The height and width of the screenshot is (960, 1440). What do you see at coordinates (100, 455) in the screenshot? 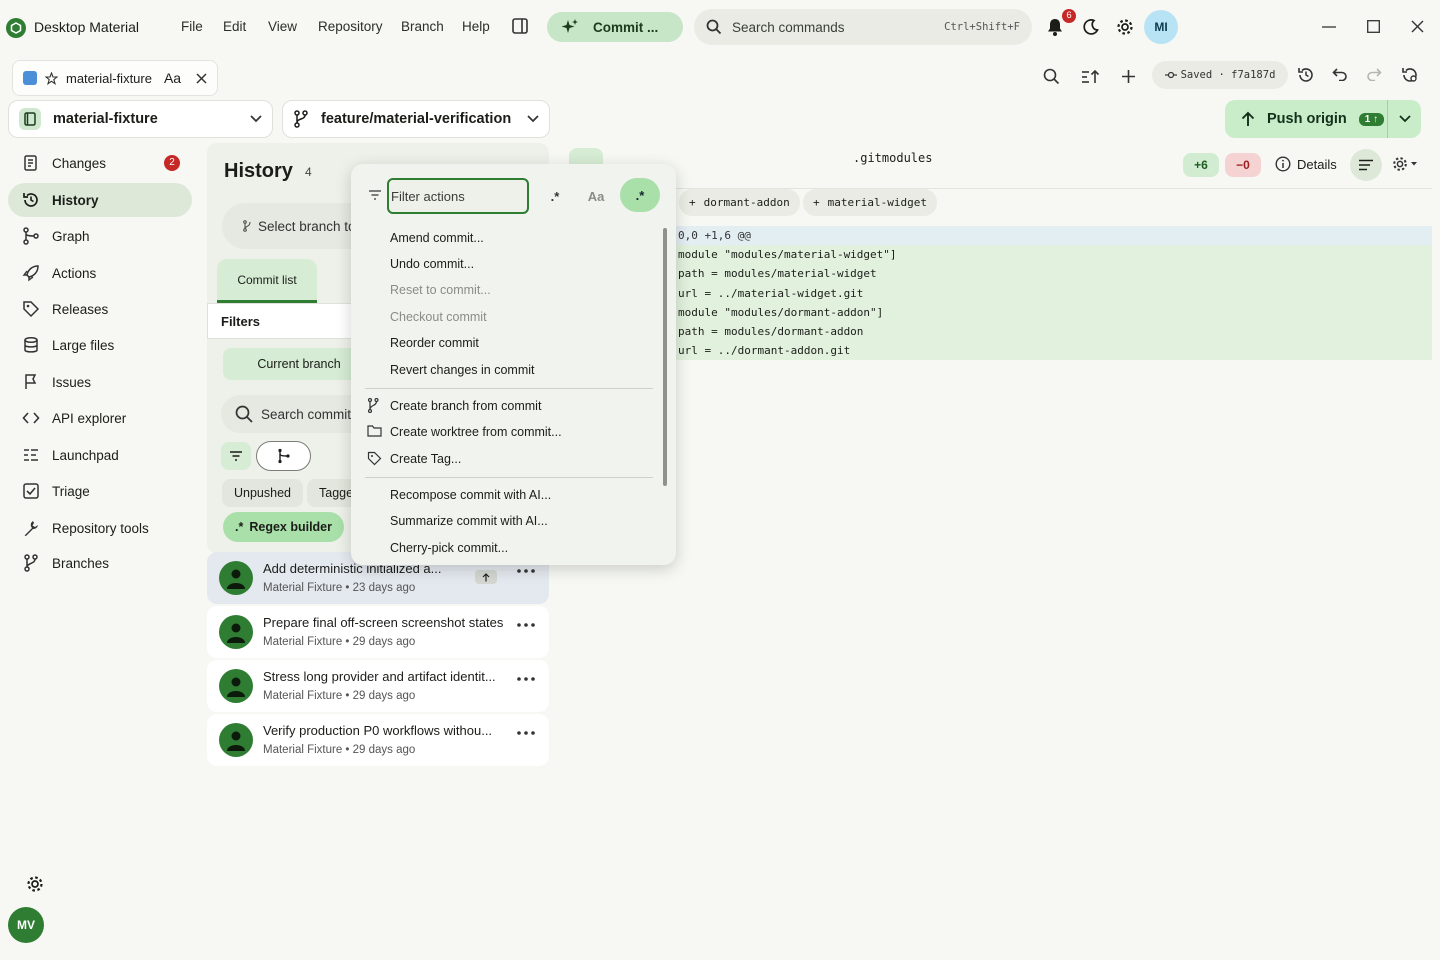
I see `sidebar-item-launchpad: Launchpad` at bounding box center [100, 455].